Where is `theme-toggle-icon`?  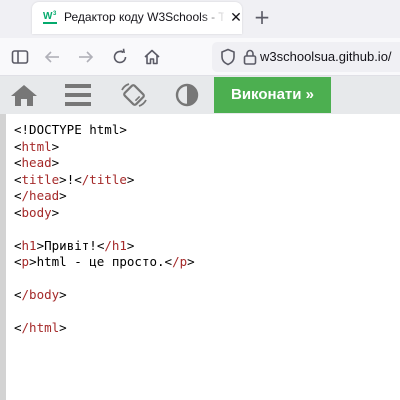
theme-toggle-icon is located at coordinates (187, 95).